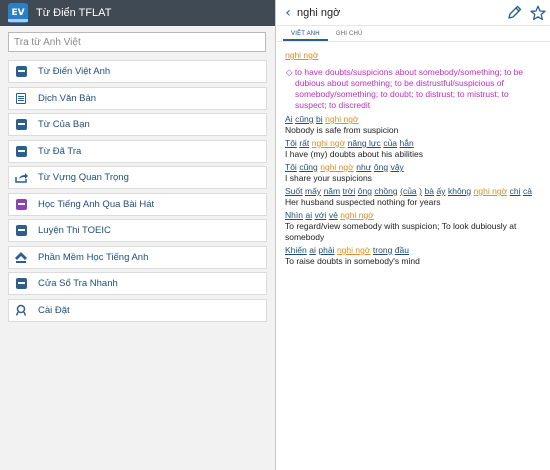 The image size is (550, 470). I want to click on example-word-link: không, so click(459, 191).